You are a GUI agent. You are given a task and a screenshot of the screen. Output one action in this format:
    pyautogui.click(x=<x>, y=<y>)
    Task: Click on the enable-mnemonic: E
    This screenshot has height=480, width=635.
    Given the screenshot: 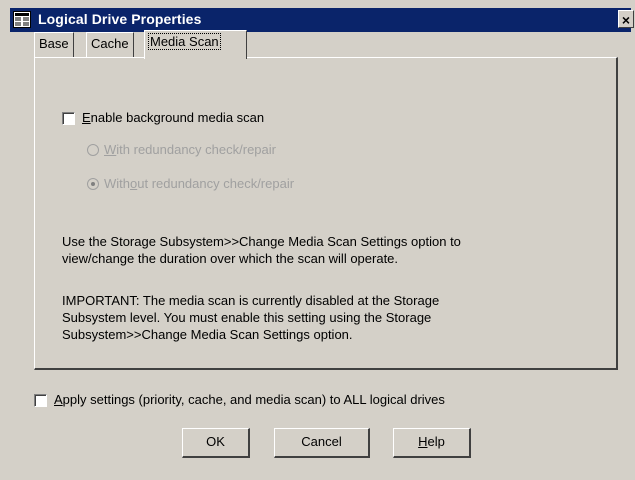 What is the action you would take?
    pyautogui.click(x=86, y=117)
    